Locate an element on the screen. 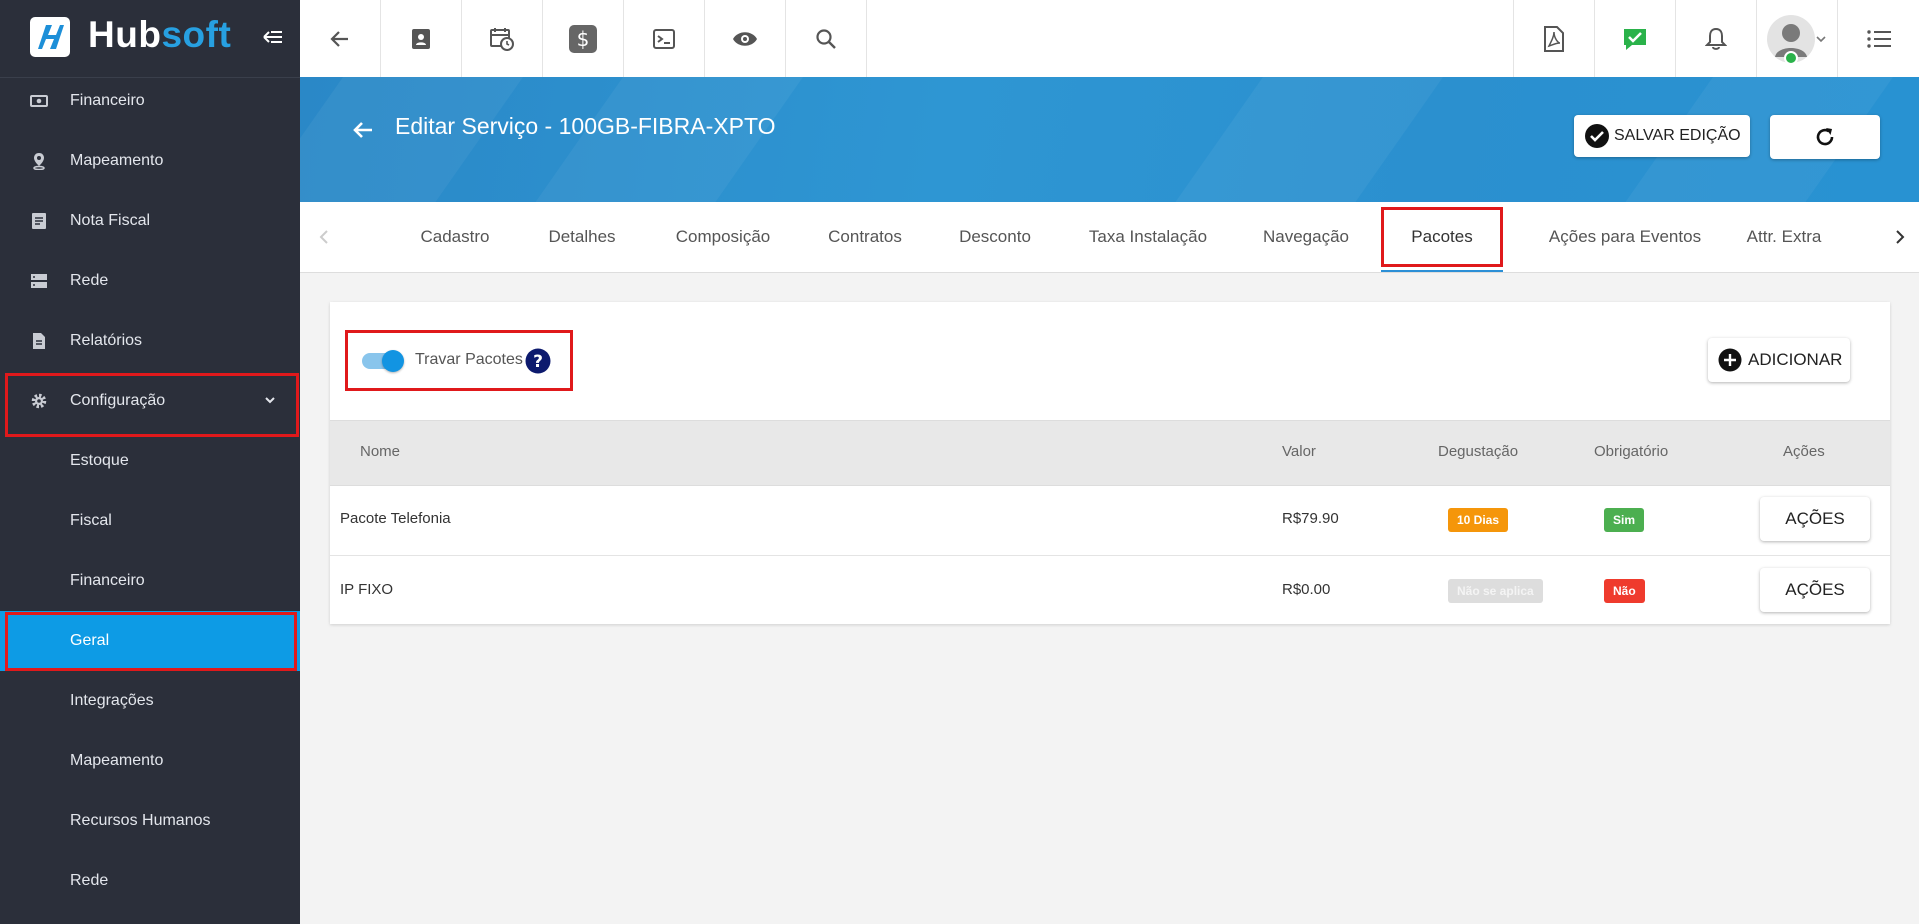  sidebar-item-label: Configuração is located at coordinates (118, 400).